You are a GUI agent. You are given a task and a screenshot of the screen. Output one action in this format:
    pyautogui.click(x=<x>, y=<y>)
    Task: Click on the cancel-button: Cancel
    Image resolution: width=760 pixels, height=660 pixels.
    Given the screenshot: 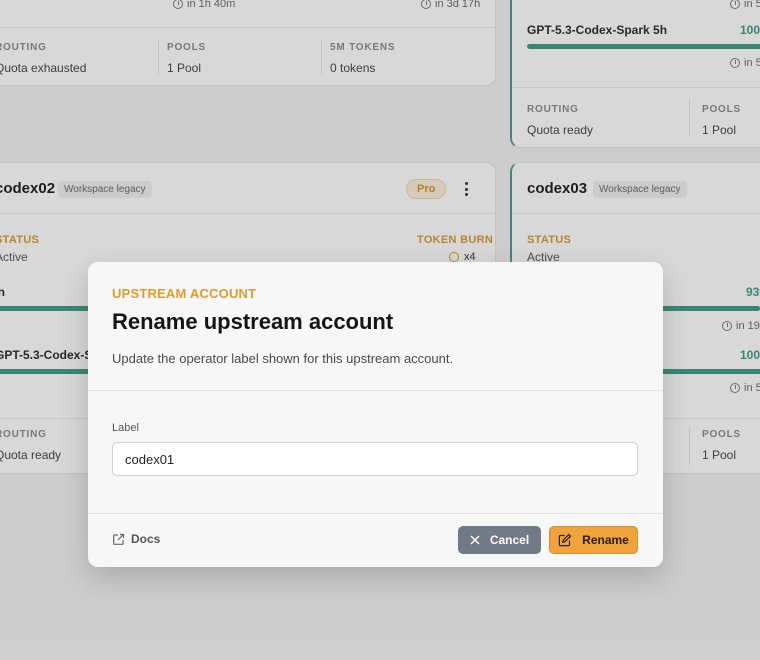 What is the action you would take?
    pyautogui.click(x=499, y=540)
    